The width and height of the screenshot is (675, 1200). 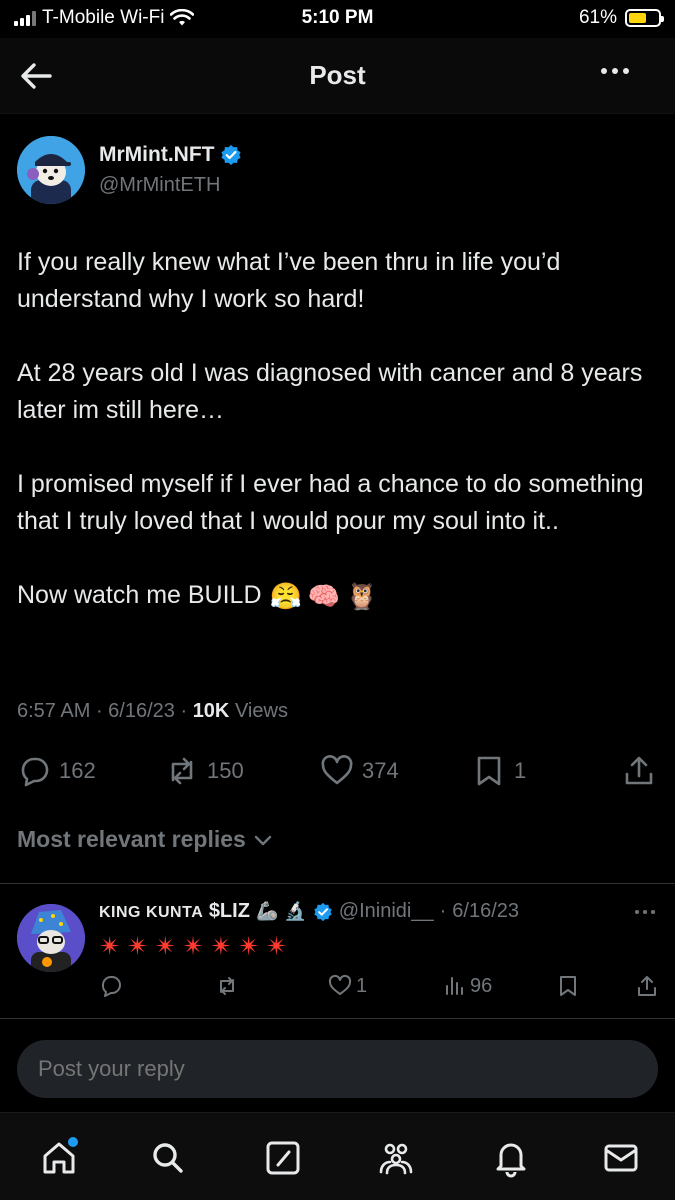 I want to click on home-notification-dot, so click(x=73, y=1142).